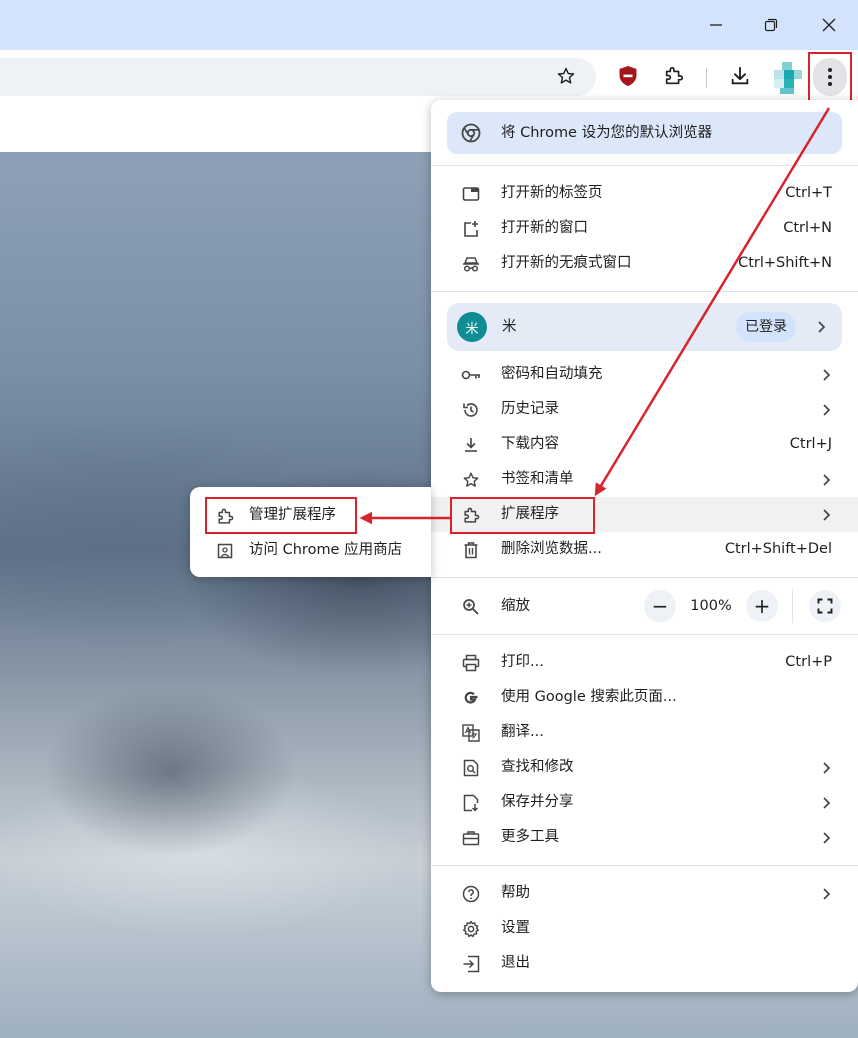 Image resolution: width=858 pixels, height=1038 pixels. I want to click on menu-item-passwords: 密码和自动填充, so click(644, 374).